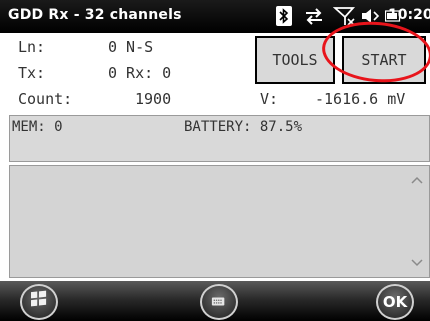  What do you see at coordinates (417, 263) in the screenshot?
I see `scroll-down-icon` at bounding box center [417, 263].